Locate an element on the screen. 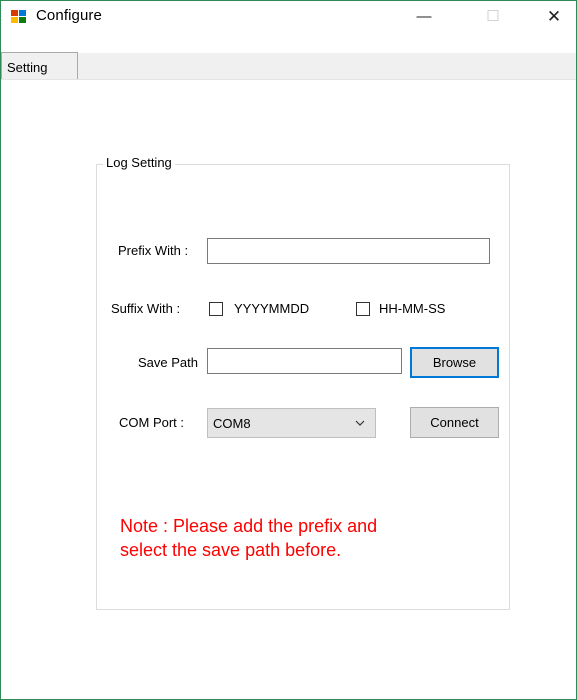  tab-setting-label: Setting is located at coordinates (27, 67).